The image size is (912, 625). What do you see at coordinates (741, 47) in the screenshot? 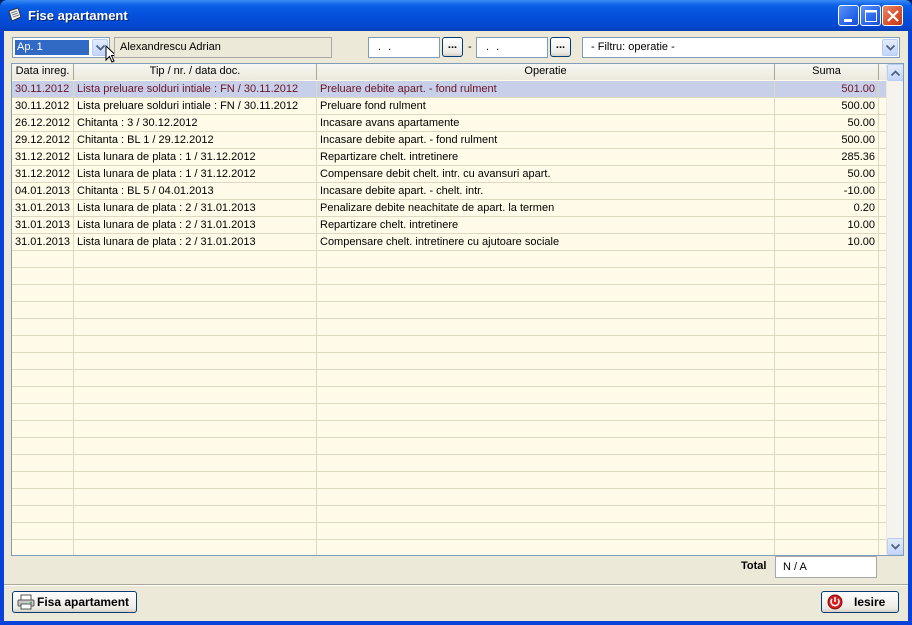
I see `operation-filter-select: - Filtru: operatie -` at bounding box center [741, 47].